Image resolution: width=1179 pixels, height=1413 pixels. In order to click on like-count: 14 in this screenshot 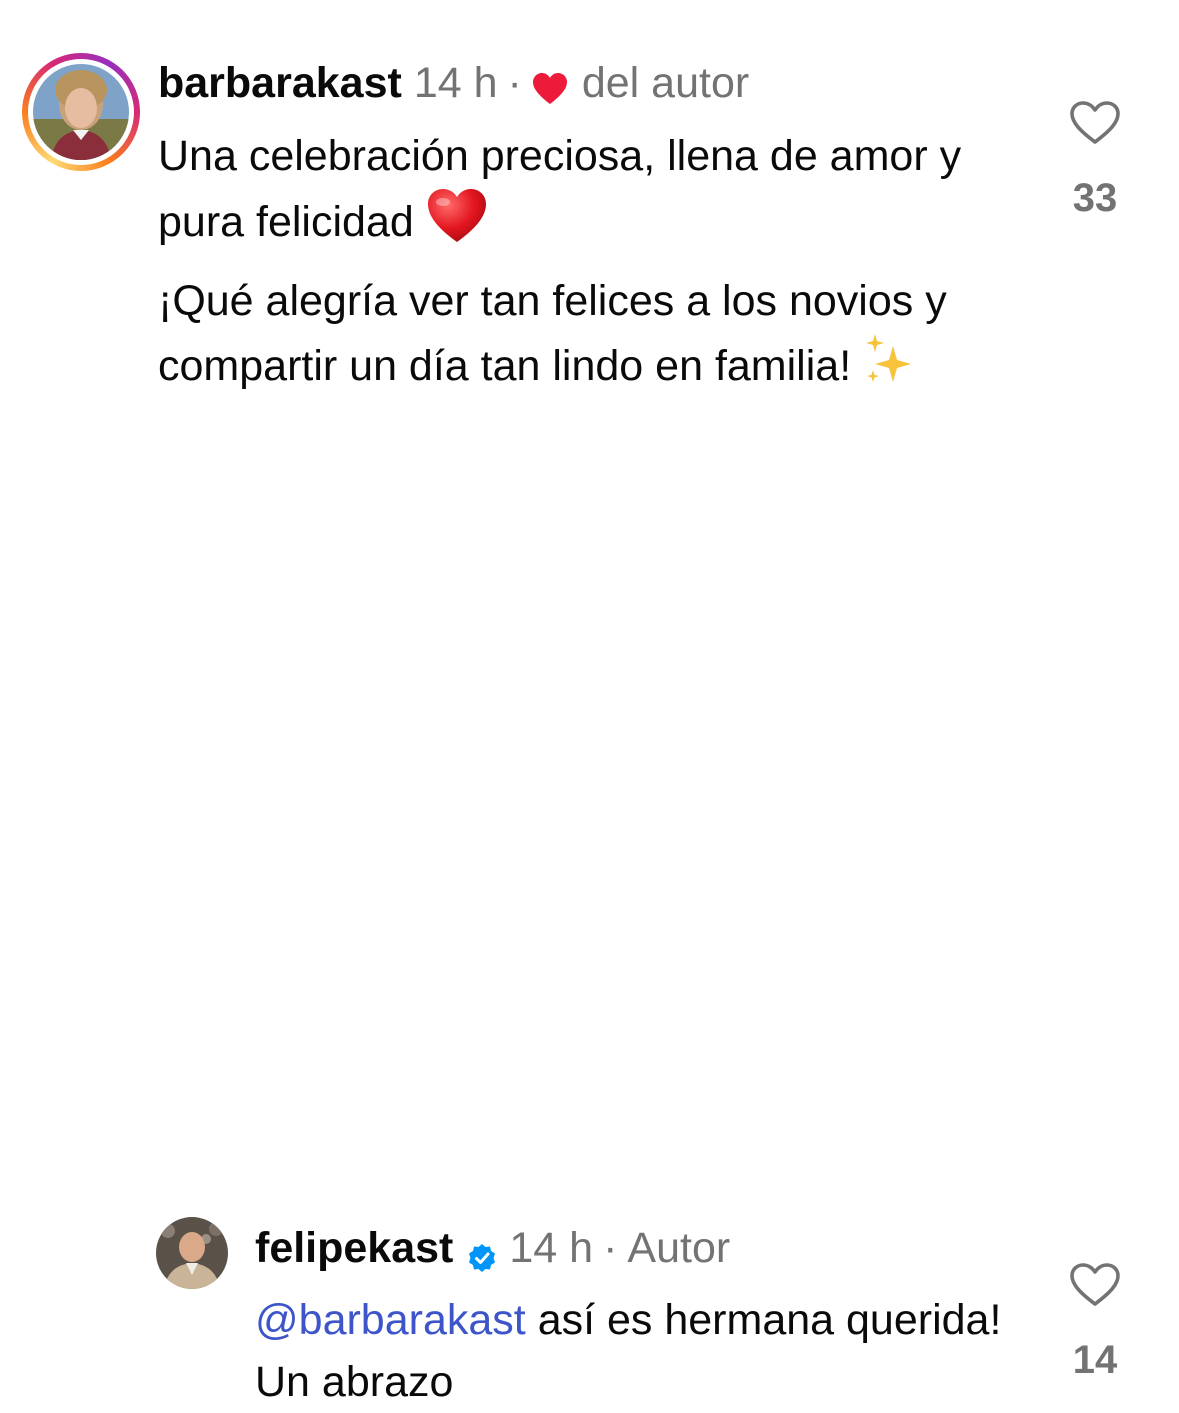, I will do `click(1095, 1360)`.